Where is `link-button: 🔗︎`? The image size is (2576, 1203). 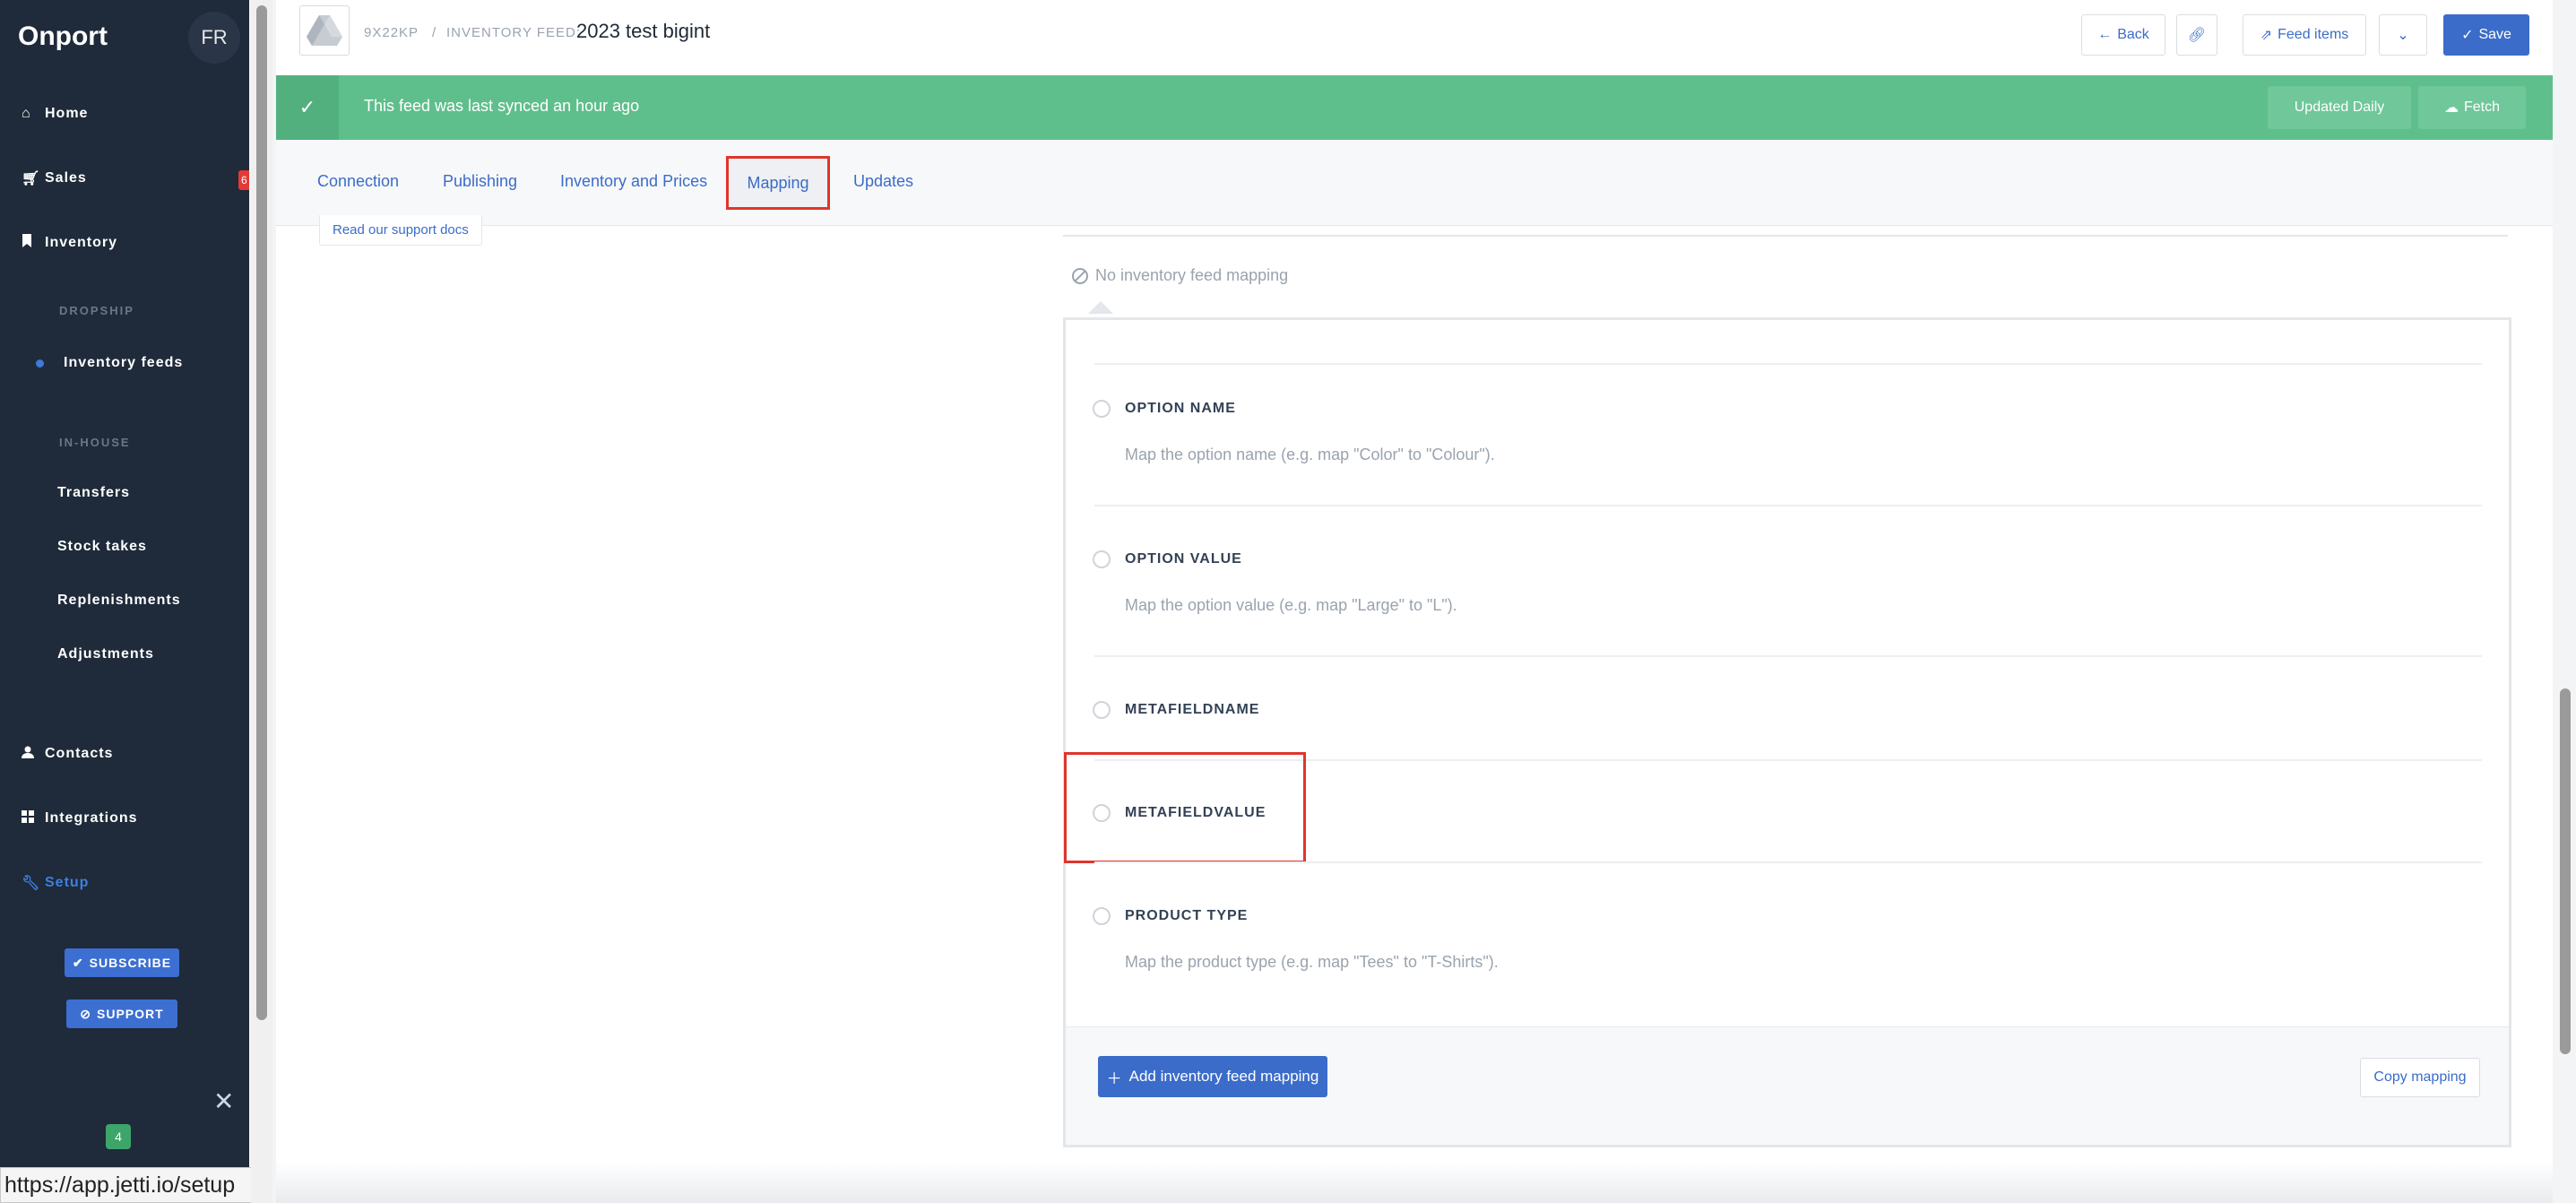
link-button: 🔗︎ is located at coordinates (2196, 35).